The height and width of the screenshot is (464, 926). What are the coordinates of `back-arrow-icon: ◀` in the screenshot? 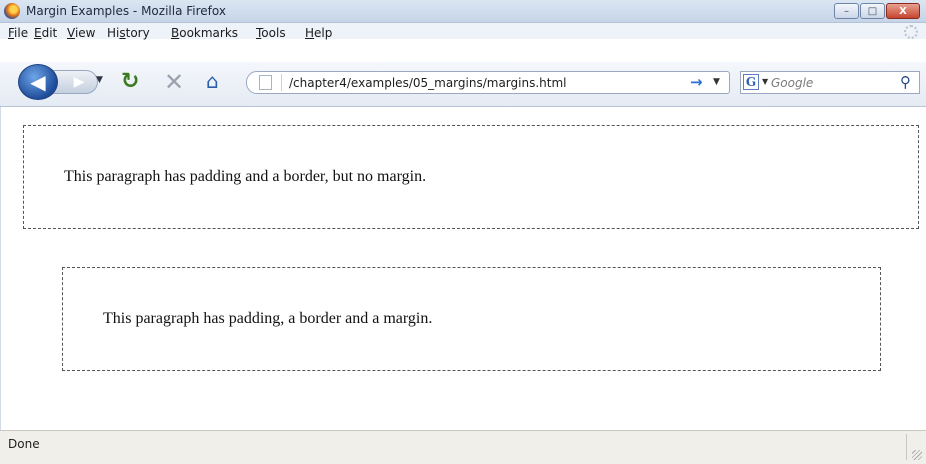 It's located at (38, 82).